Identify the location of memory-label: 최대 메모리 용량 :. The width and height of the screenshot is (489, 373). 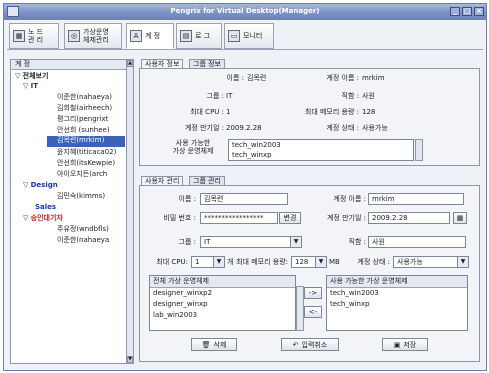
(331, 112).